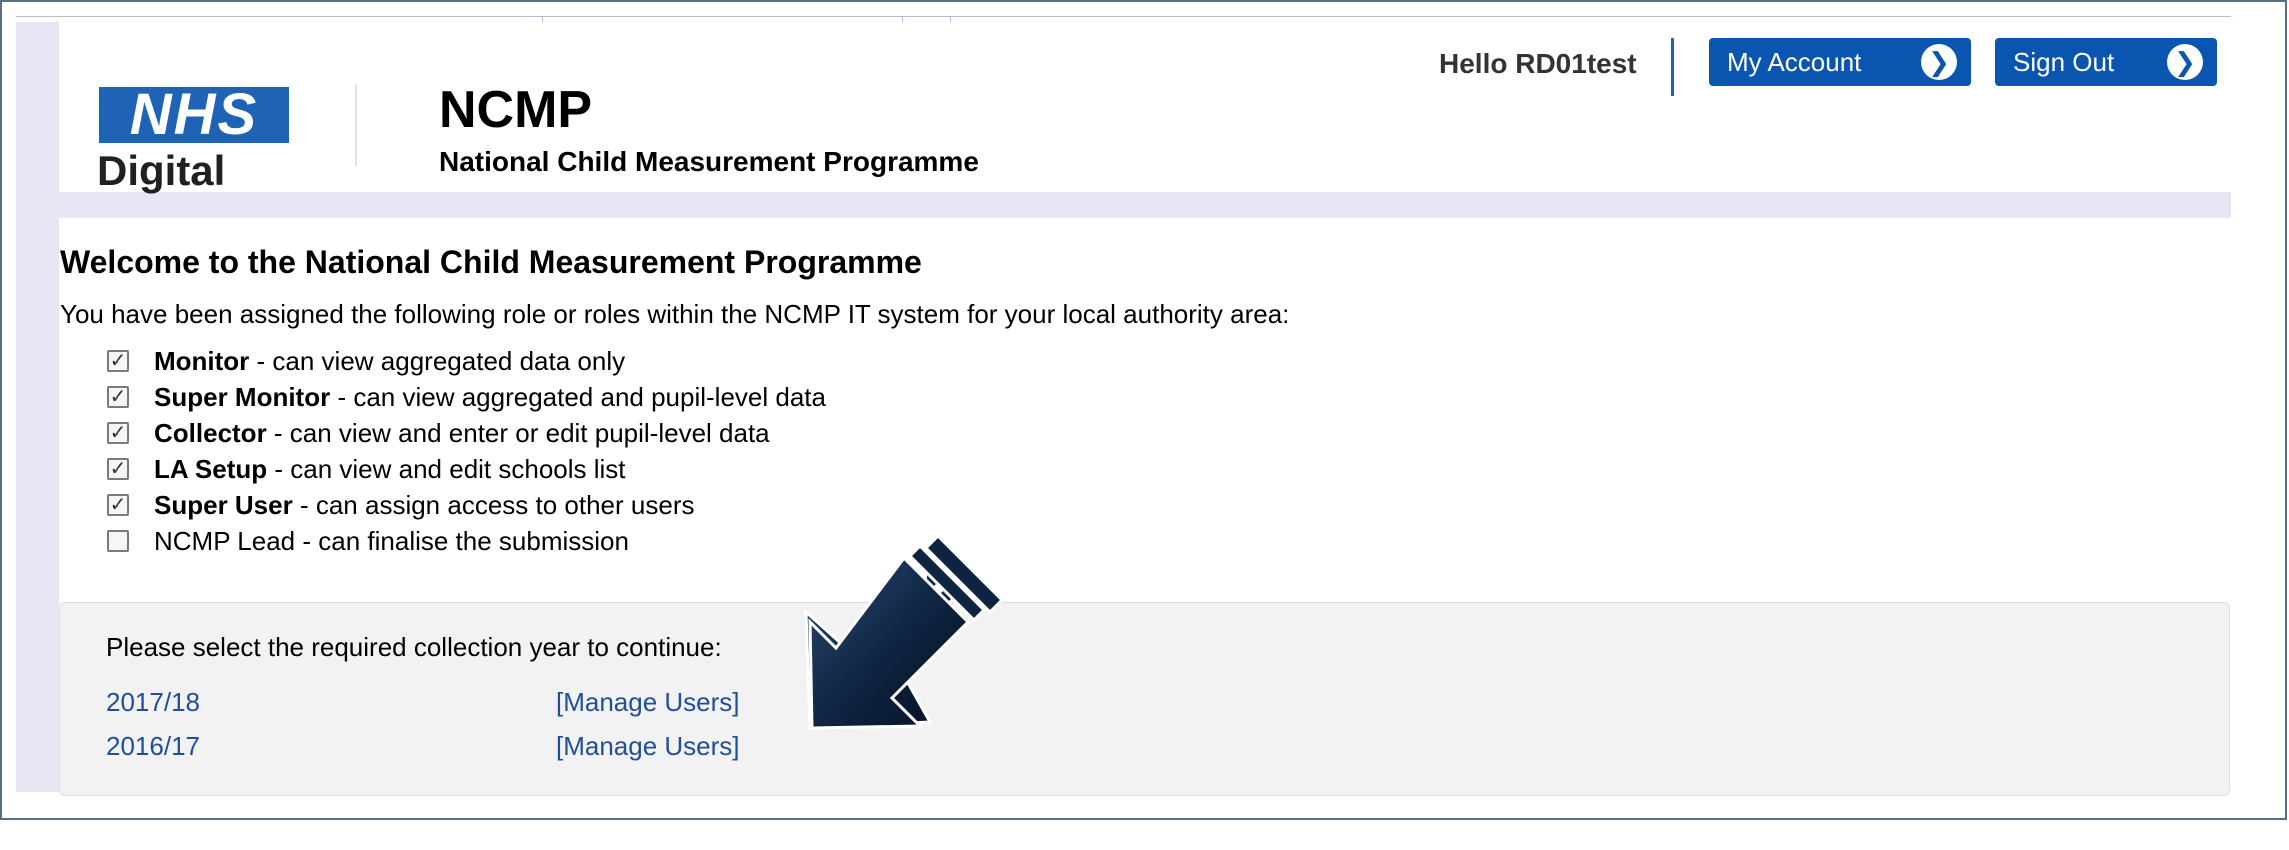 The height and width of the screenshot is (850, 2289). Describe the element at coordinates (225, 541) in the screenshot. I see `role-name: NCMP Lead` at that location.